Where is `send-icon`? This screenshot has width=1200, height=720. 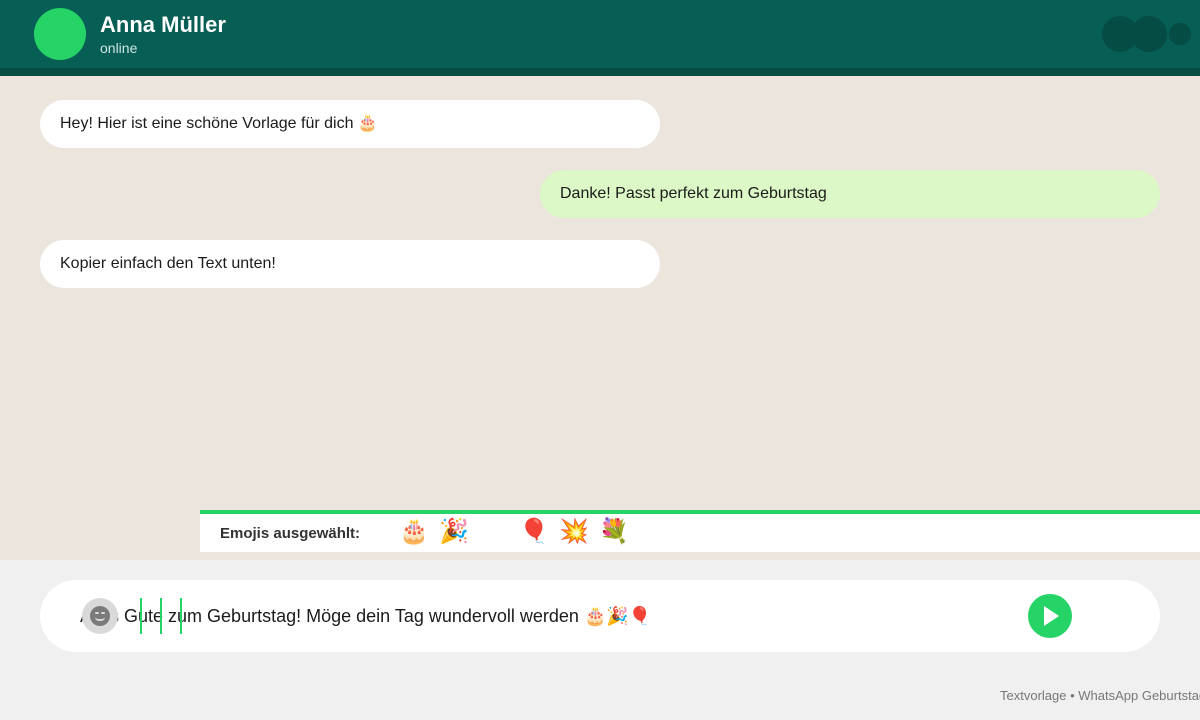
send-icon is located at coordinates (1051, 616).